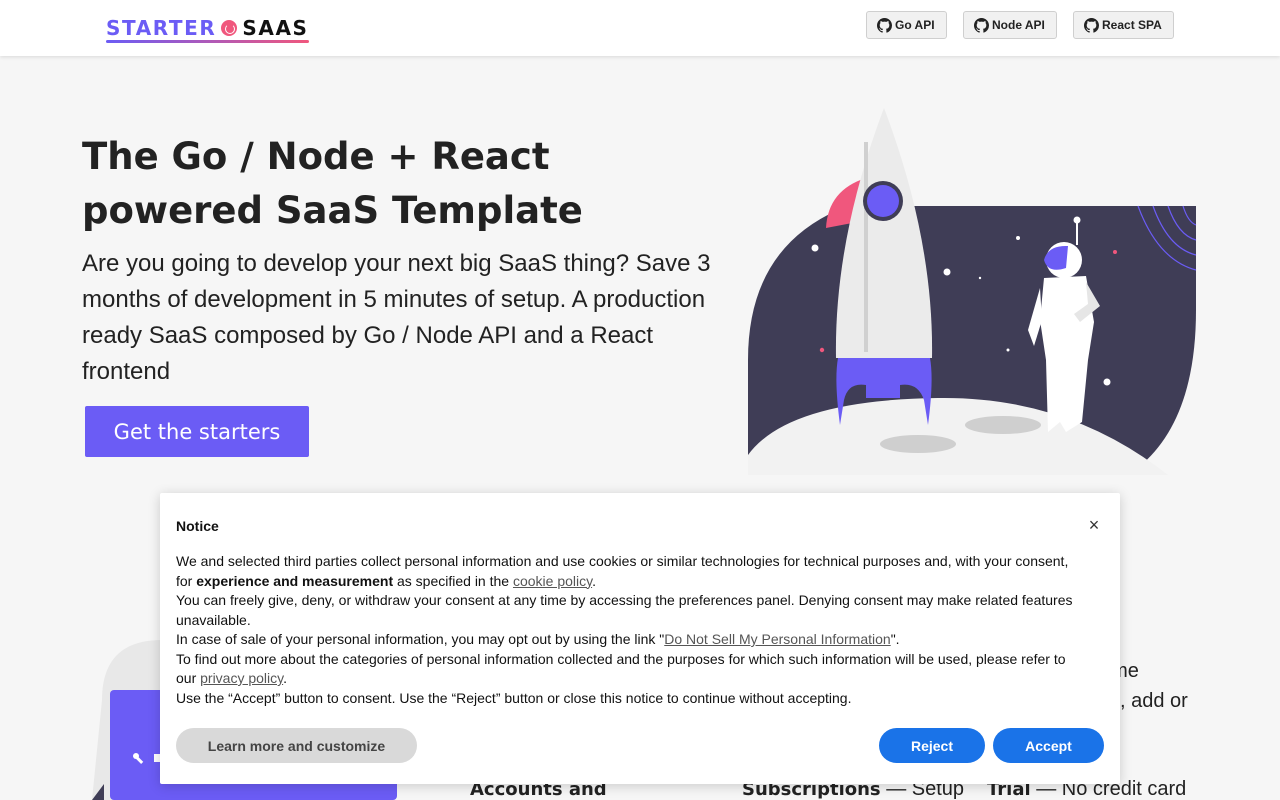 The width and height of the screenshot is (1280, 800). I want to click on accept-button: Accept, so click(1048, 745).